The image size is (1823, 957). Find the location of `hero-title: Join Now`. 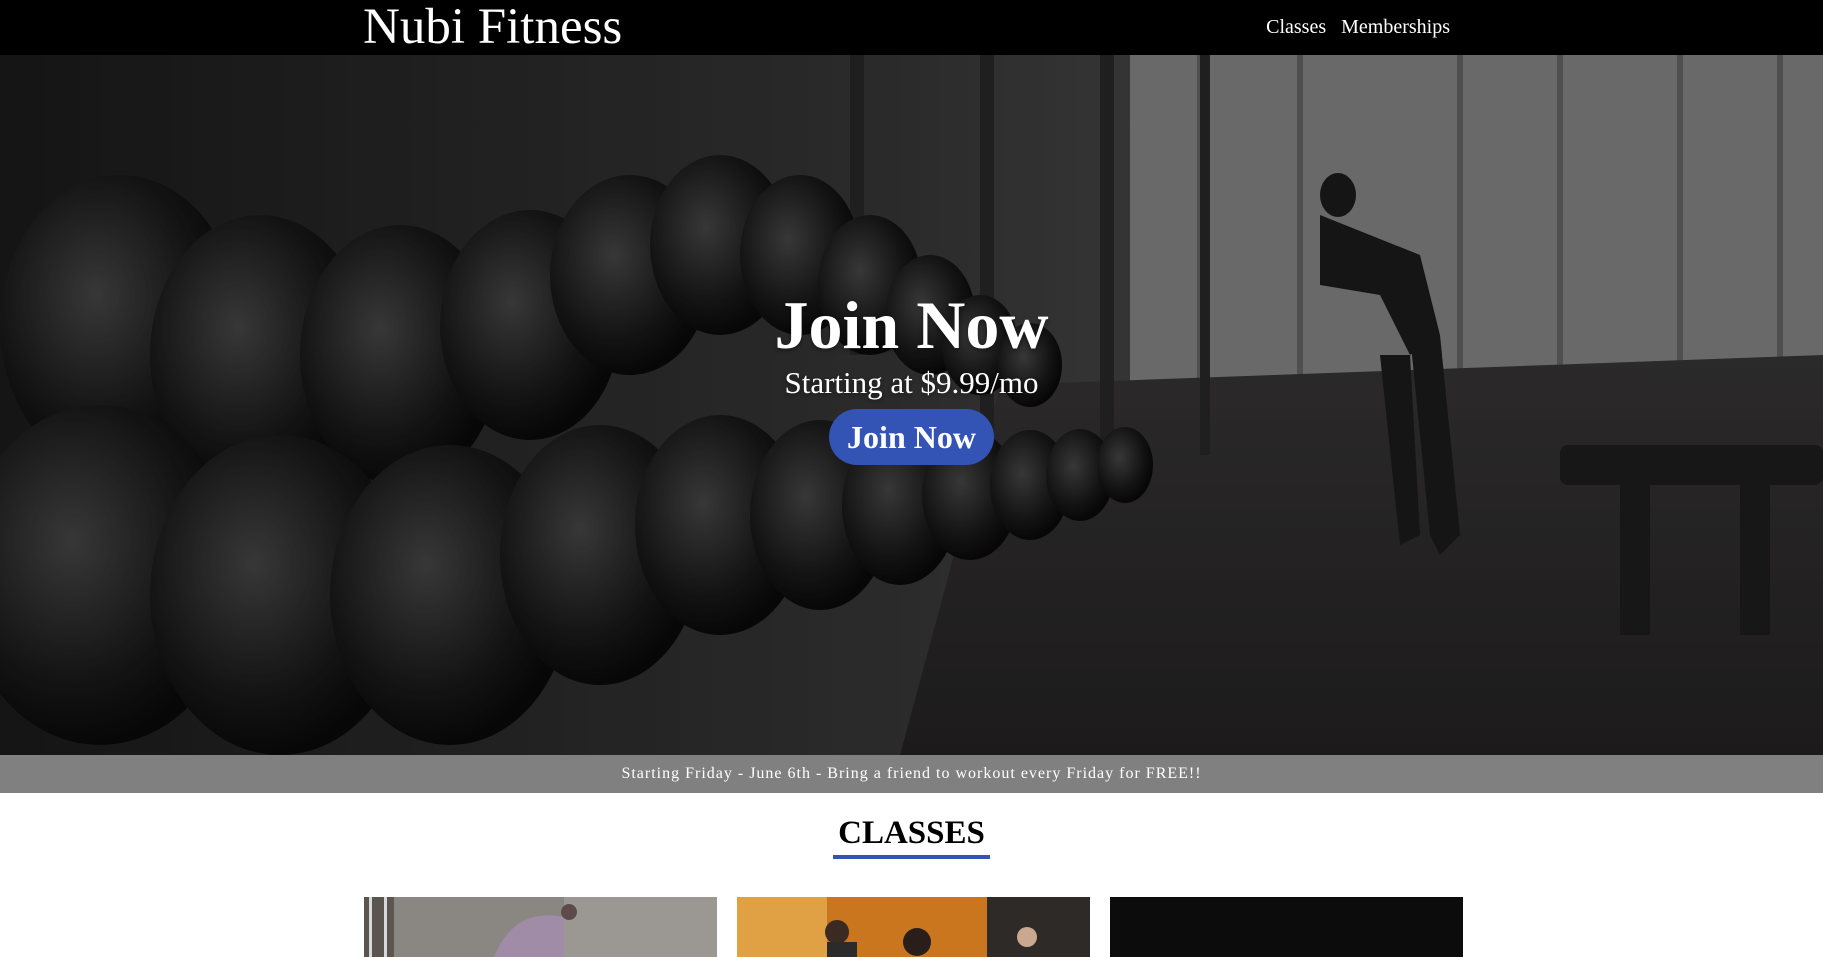

hero-title: Join Now is located at coordinates (911, 325).